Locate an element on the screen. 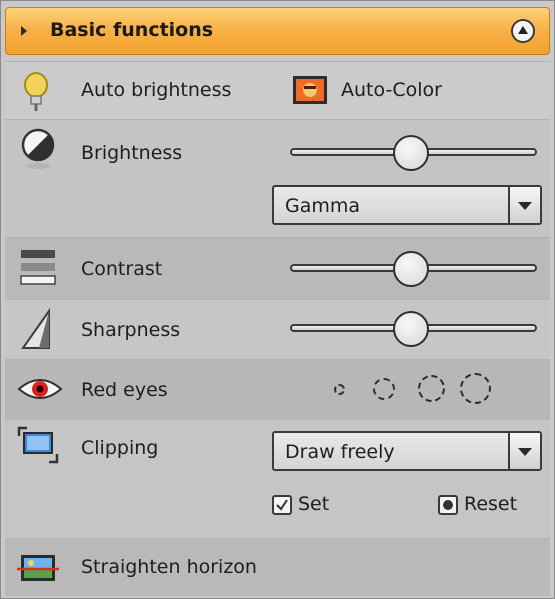 Image resolution: width=555 pixels, height=599 pixels. panel-header: Basic functions is located at coordinates (277, 31).